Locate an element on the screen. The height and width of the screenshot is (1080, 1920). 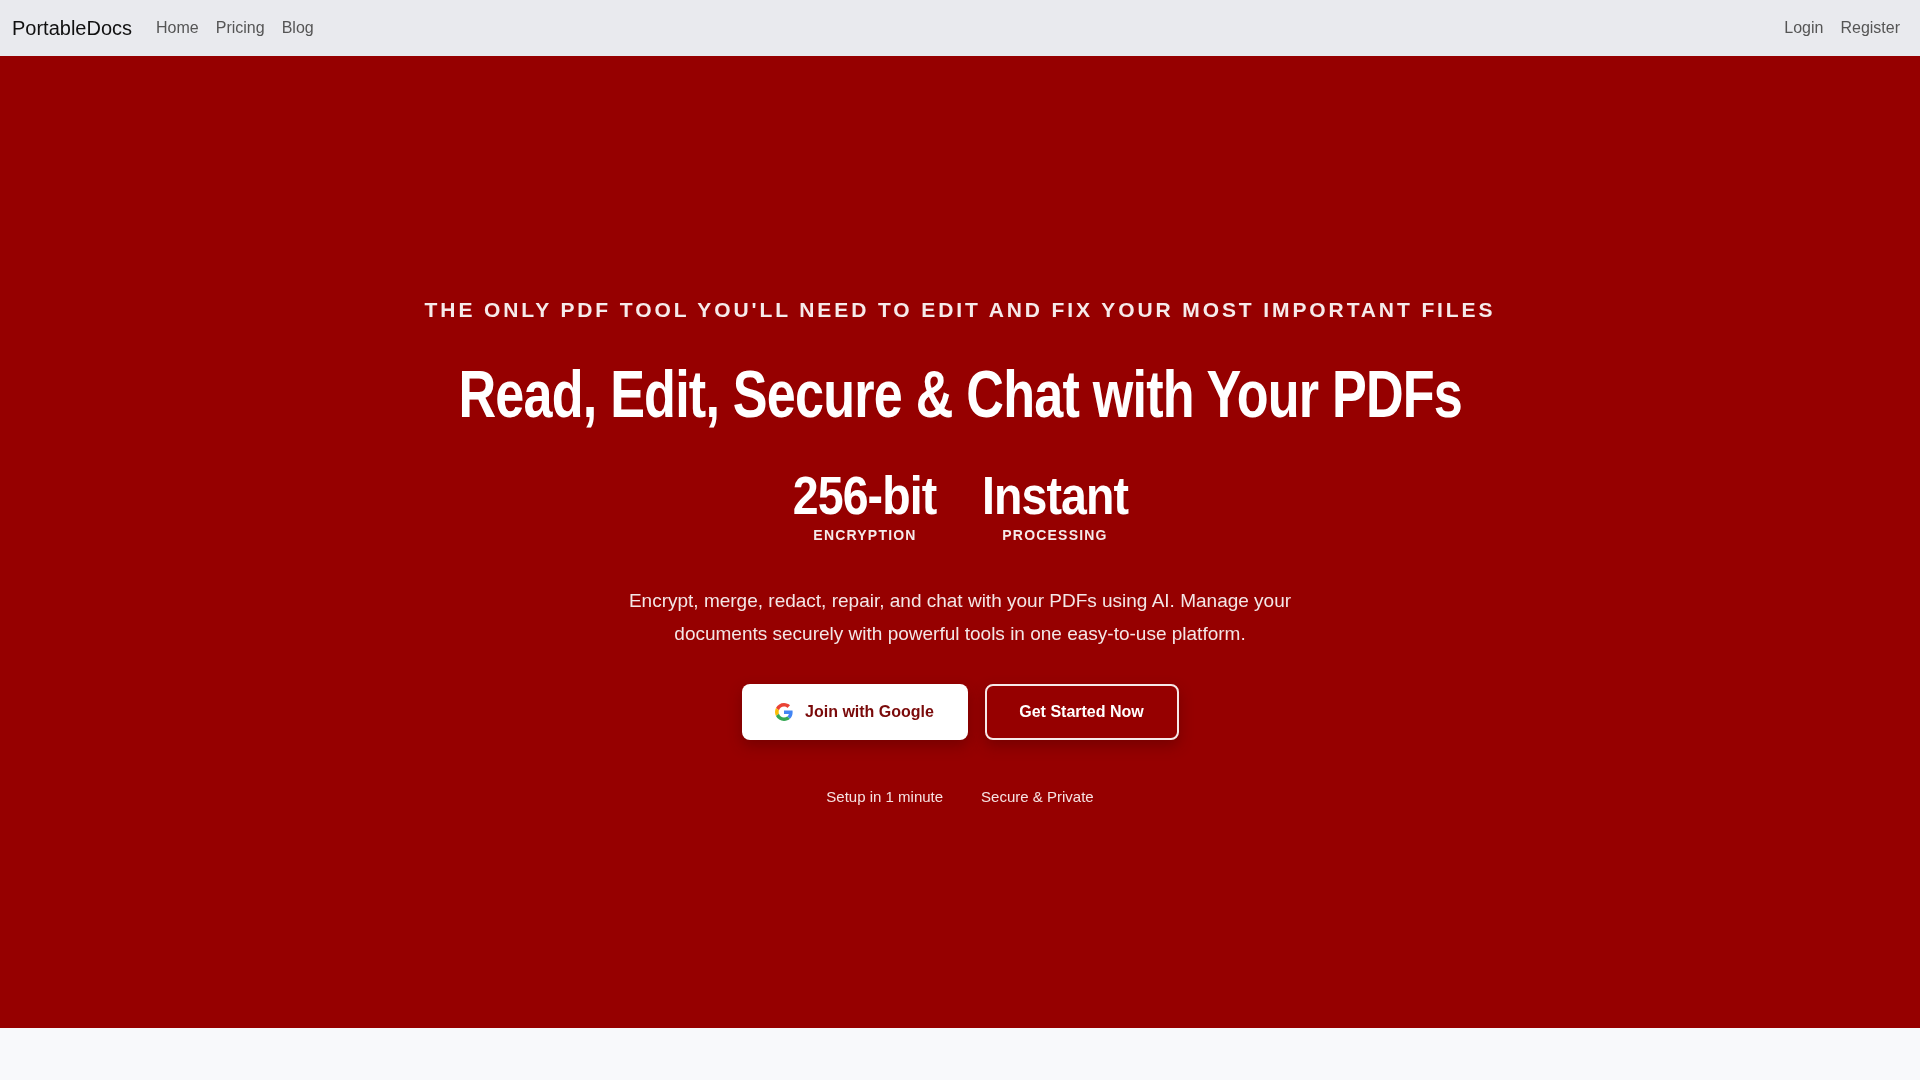
g-logo-icon is located at coordinates (784, 712).